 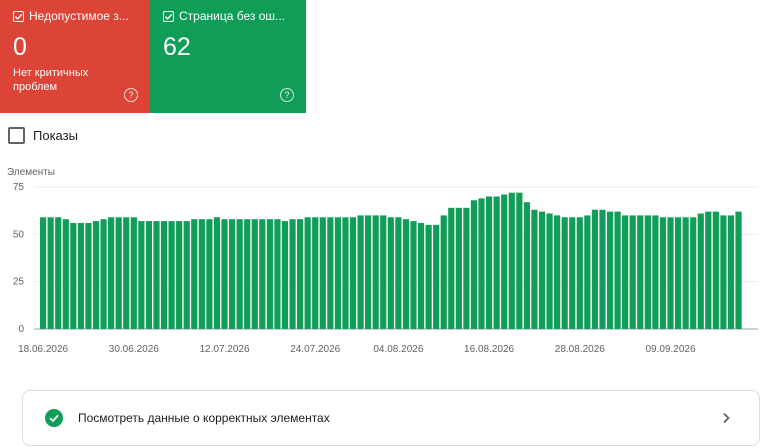 What do you see at coordinates (228, 56) in the screenshot?
I see `valid-items-card: Страница без ош... 62 ?` at bounding box center [228, 56].